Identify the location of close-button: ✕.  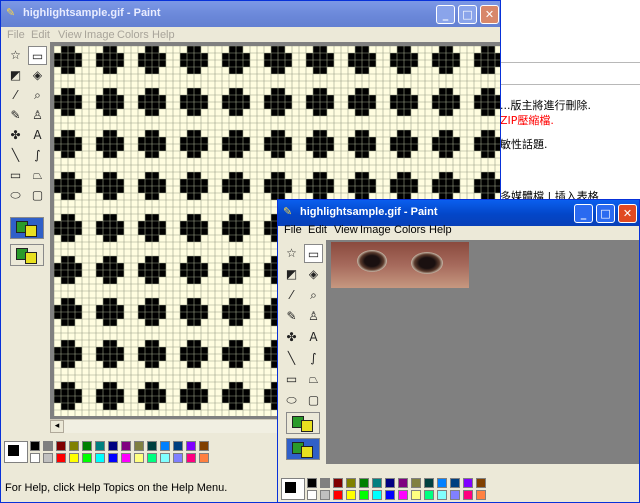
(627, 213).